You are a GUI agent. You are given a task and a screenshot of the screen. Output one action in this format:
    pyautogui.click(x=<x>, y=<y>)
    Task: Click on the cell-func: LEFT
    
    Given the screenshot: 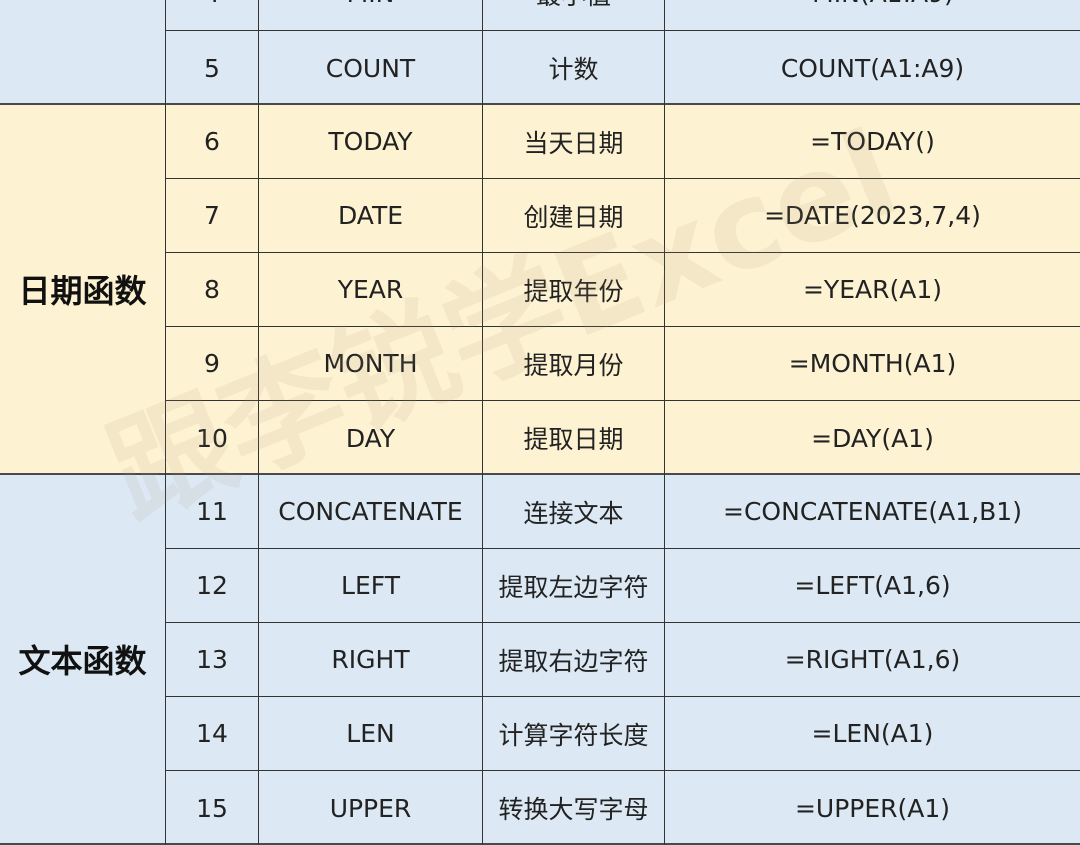 What is the action you would take?
    pyautogui.click(x=370, y=585)
    